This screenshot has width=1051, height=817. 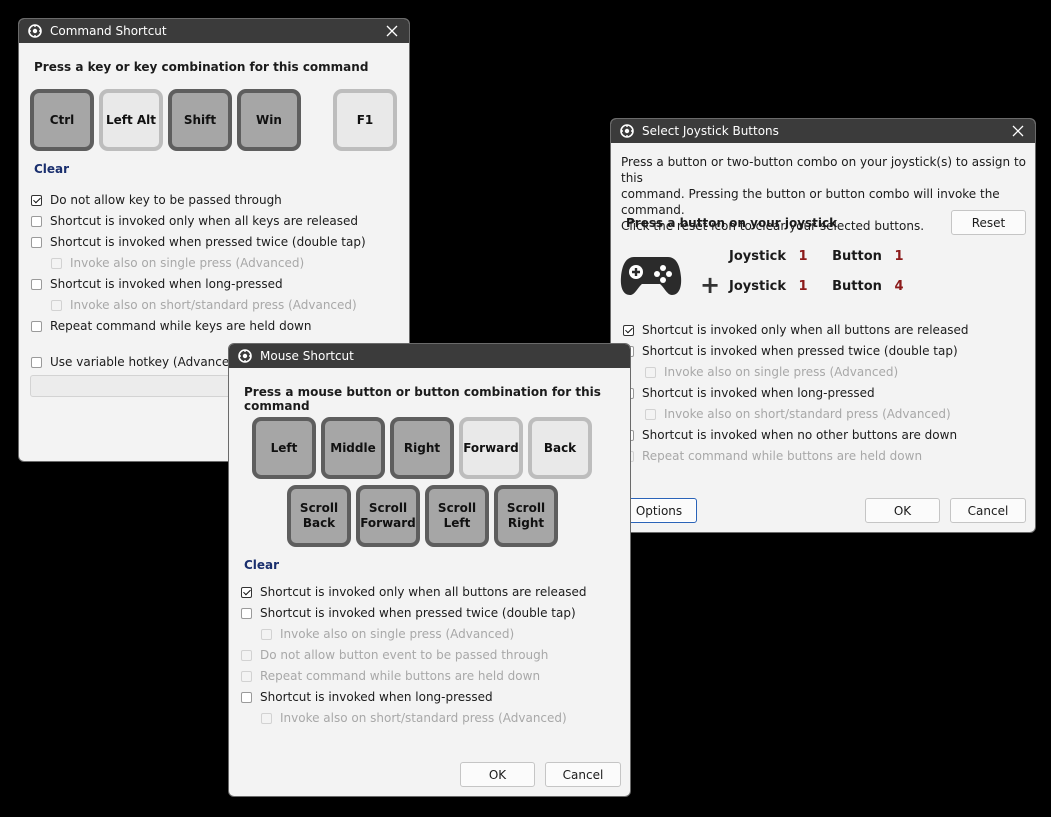 I want to click on mouse-button-left: Left, so click(x=284, y=448).